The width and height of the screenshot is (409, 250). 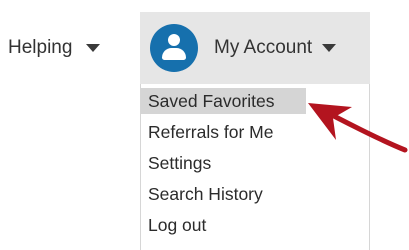 What do you see at coordinates (40, 47) in the screenshot?
I see `helping-label: Helping` at bounding box center [40, 47].